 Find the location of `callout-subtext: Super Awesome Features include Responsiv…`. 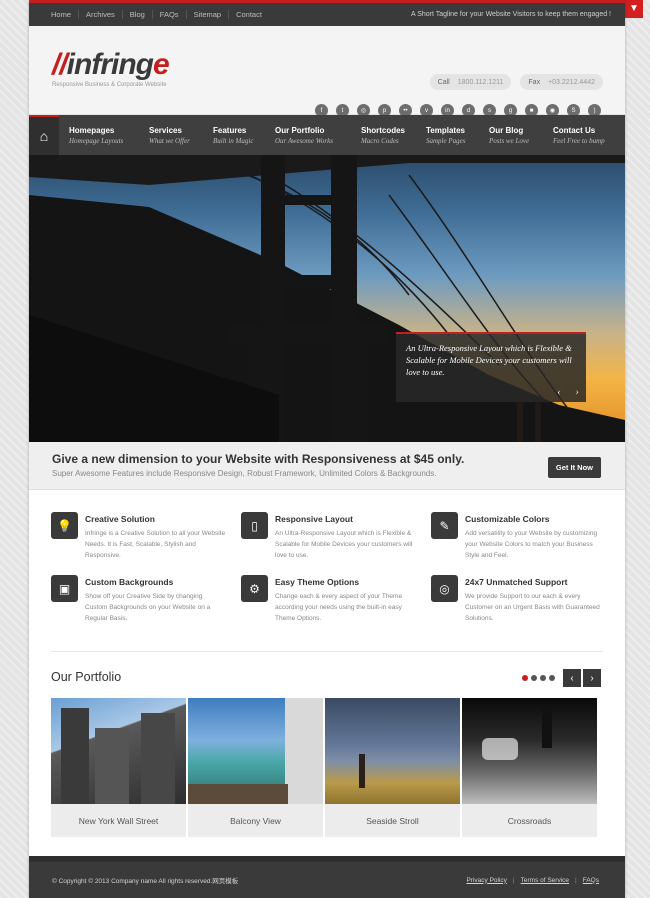

callout-subtext: Super Awesome Features include Responsiv… is located at coordinates (244, 473).